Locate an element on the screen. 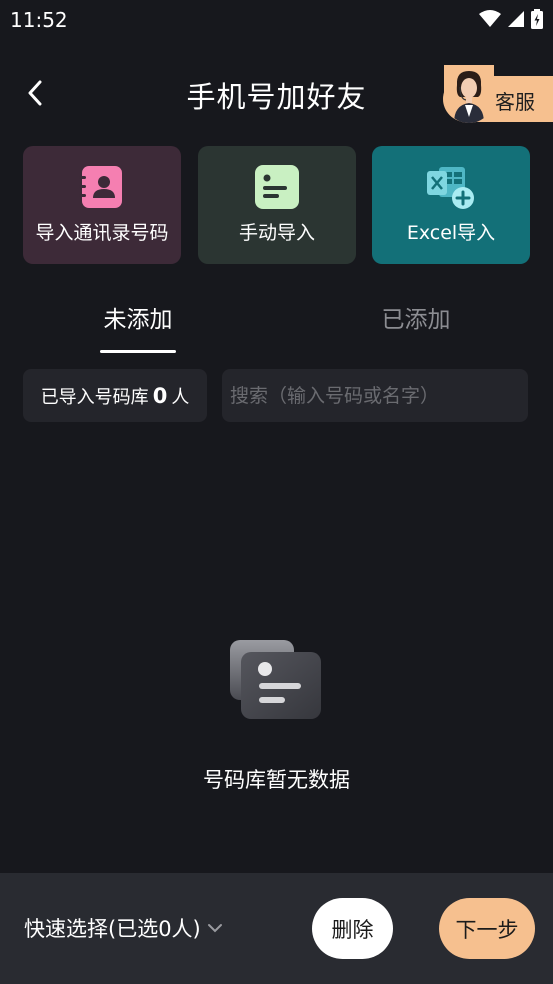 This screenshot has width=553, height=984. battery-icon is located at coordinates (537, 19).